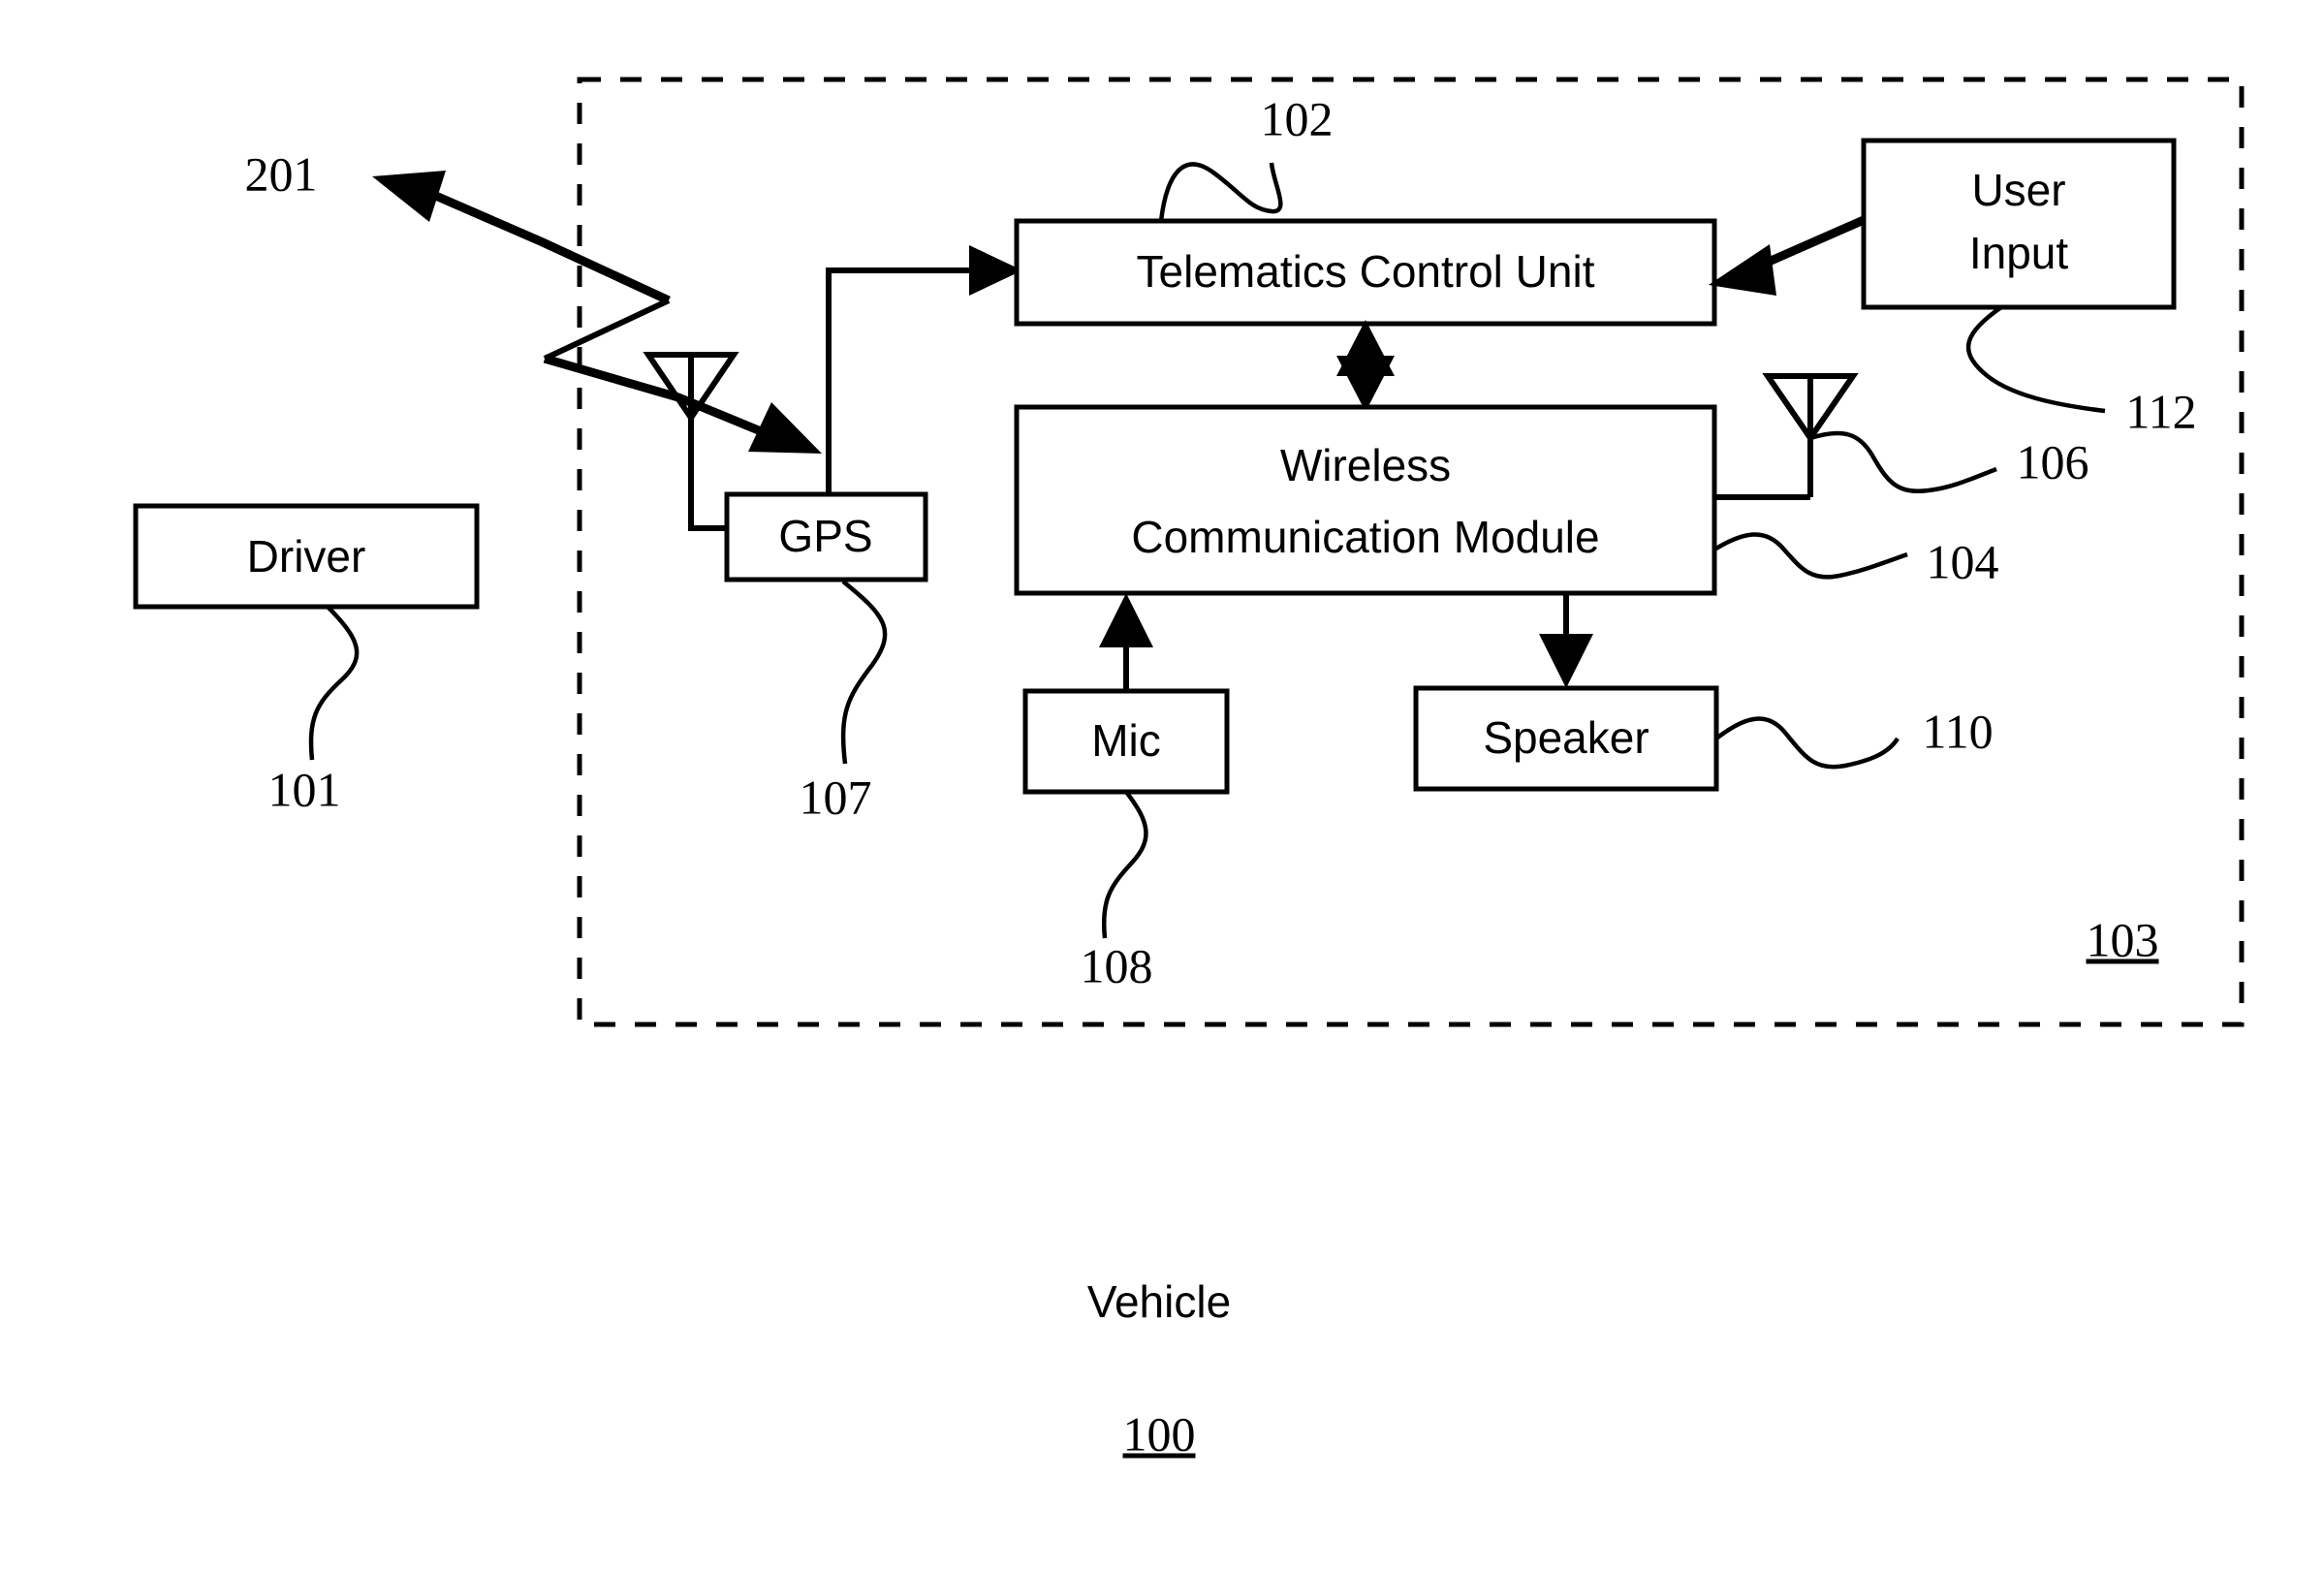  I want to click on speaker-leader-line, so click(1807, 743).